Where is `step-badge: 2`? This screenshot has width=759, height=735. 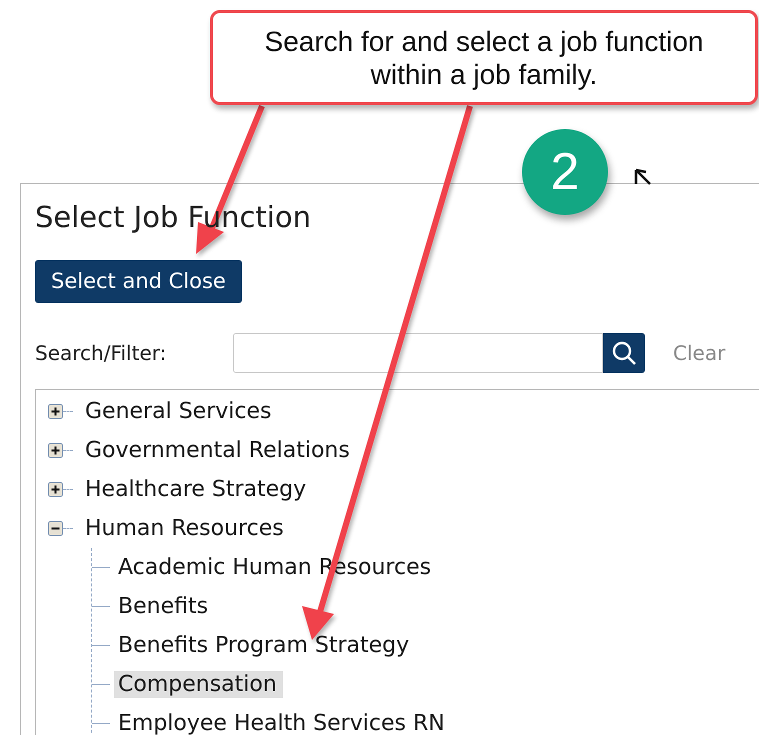
step-badge: 2 is located at coordinates (565, 172).